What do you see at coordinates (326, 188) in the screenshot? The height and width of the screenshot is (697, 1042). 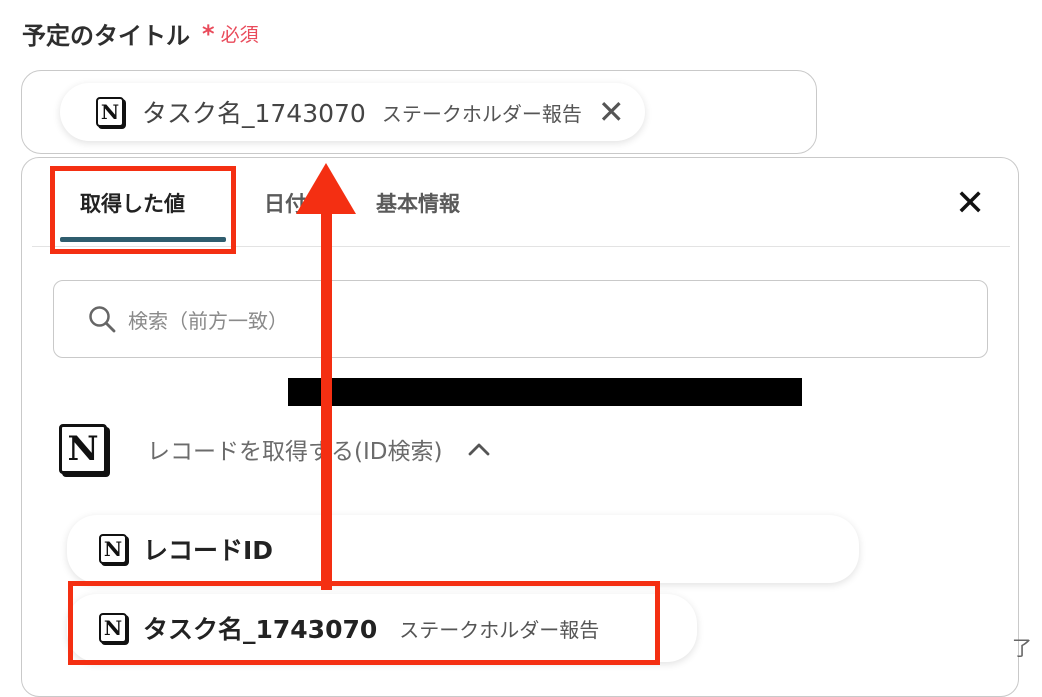 I see `arrow-head` at bounding box center [326, 188].